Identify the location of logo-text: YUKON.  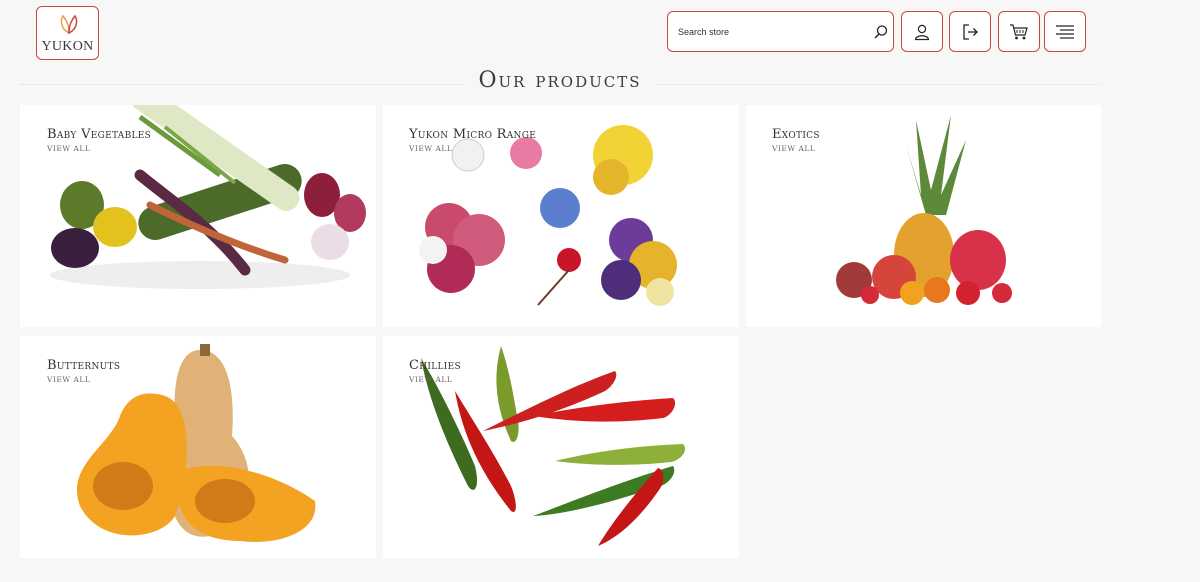
(67, 46).